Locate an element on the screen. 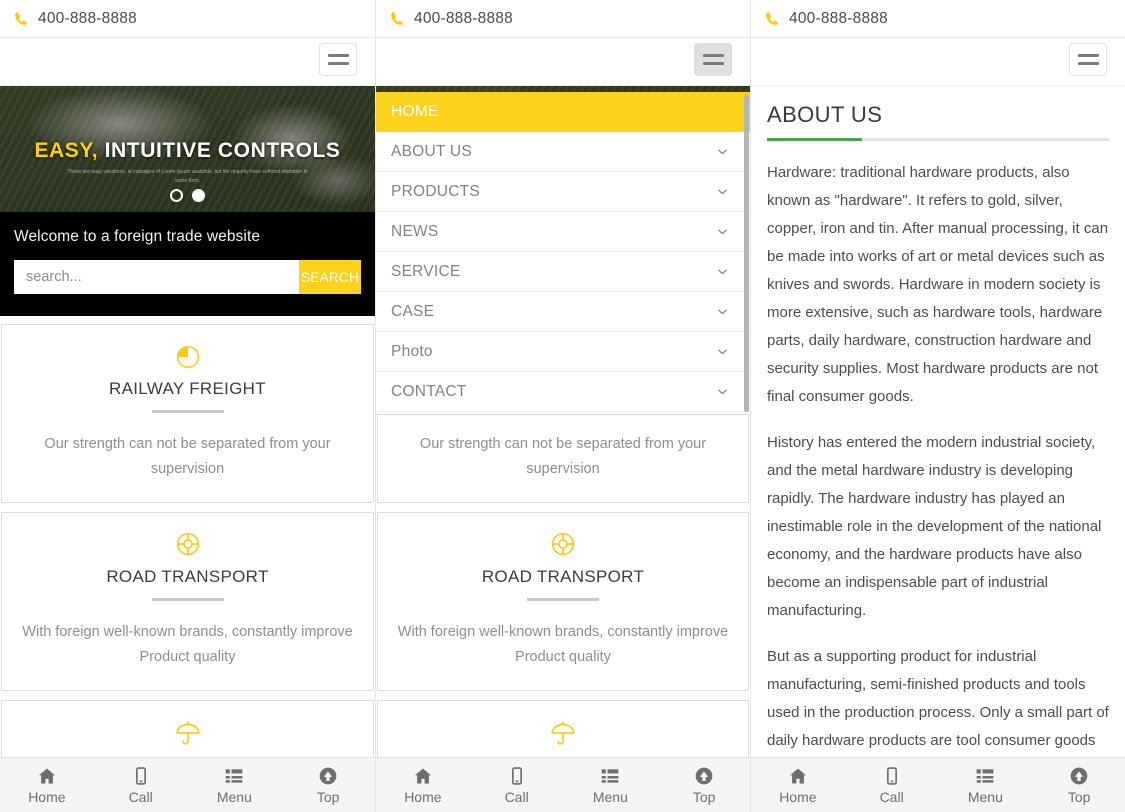 The height and width of the screenshot is (812, 1125). menu-item-case: CASE is located at coordinates (563, 312).